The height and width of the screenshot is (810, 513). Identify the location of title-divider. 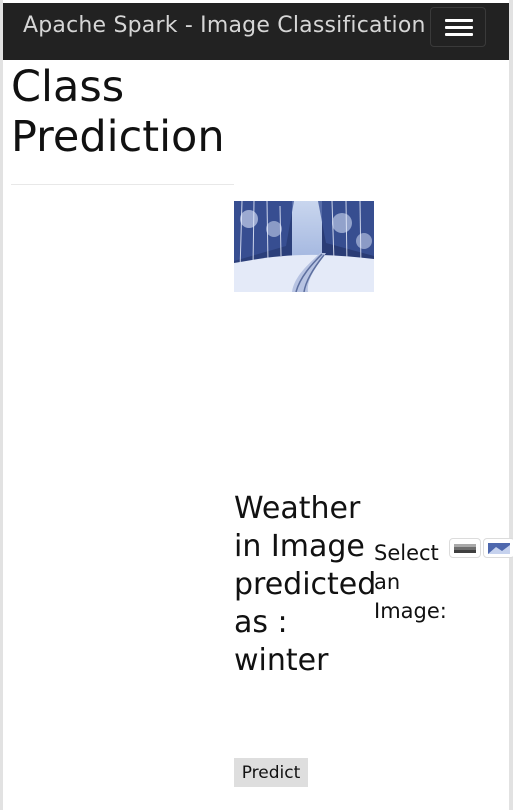
(122, 184).